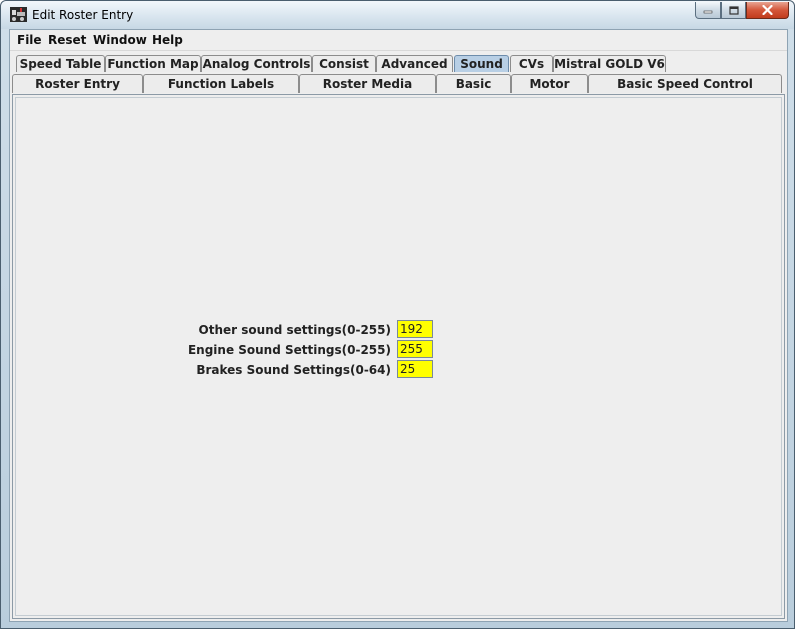 The height and width of the screenshot is (629, 795). Describe the element at coordinates (29, 40) in the screenshot. I see `menu-file: File` at that location.